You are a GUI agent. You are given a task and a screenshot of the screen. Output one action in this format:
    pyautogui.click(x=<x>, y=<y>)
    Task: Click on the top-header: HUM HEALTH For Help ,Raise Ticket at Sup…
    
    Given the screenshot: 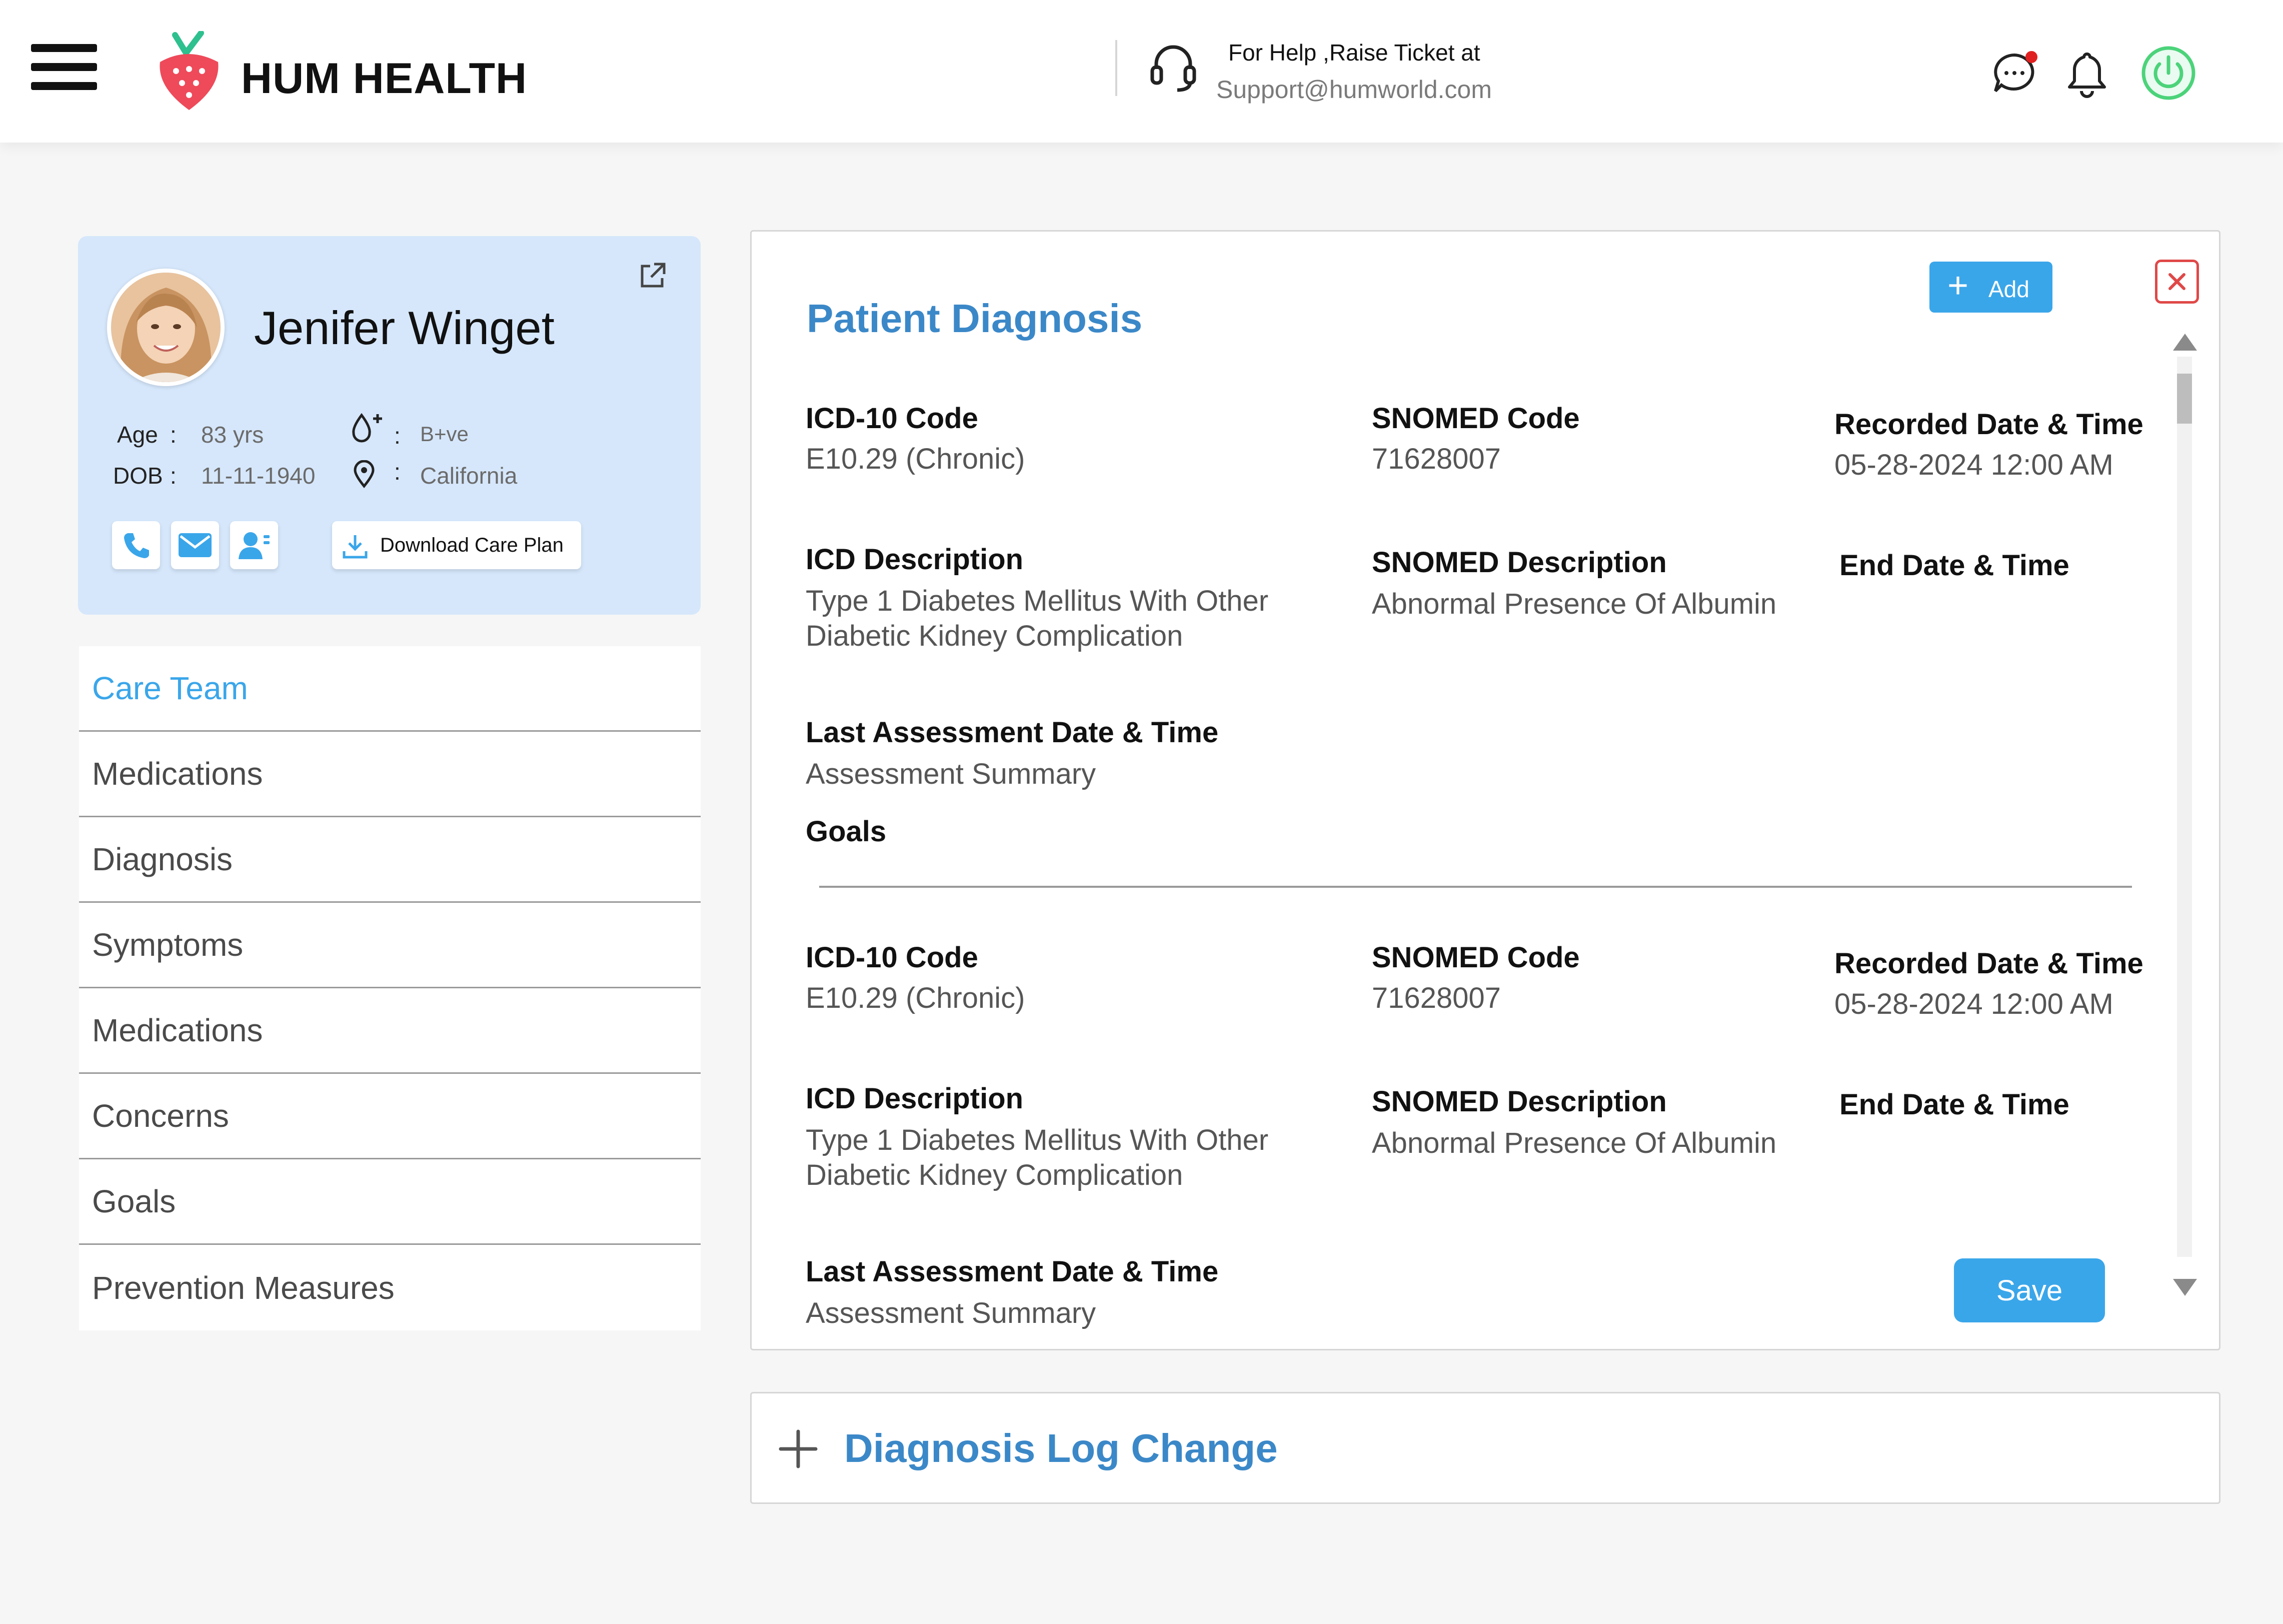 What is the action you would take?
    pyautogui.click(x=1141, y=71)
    